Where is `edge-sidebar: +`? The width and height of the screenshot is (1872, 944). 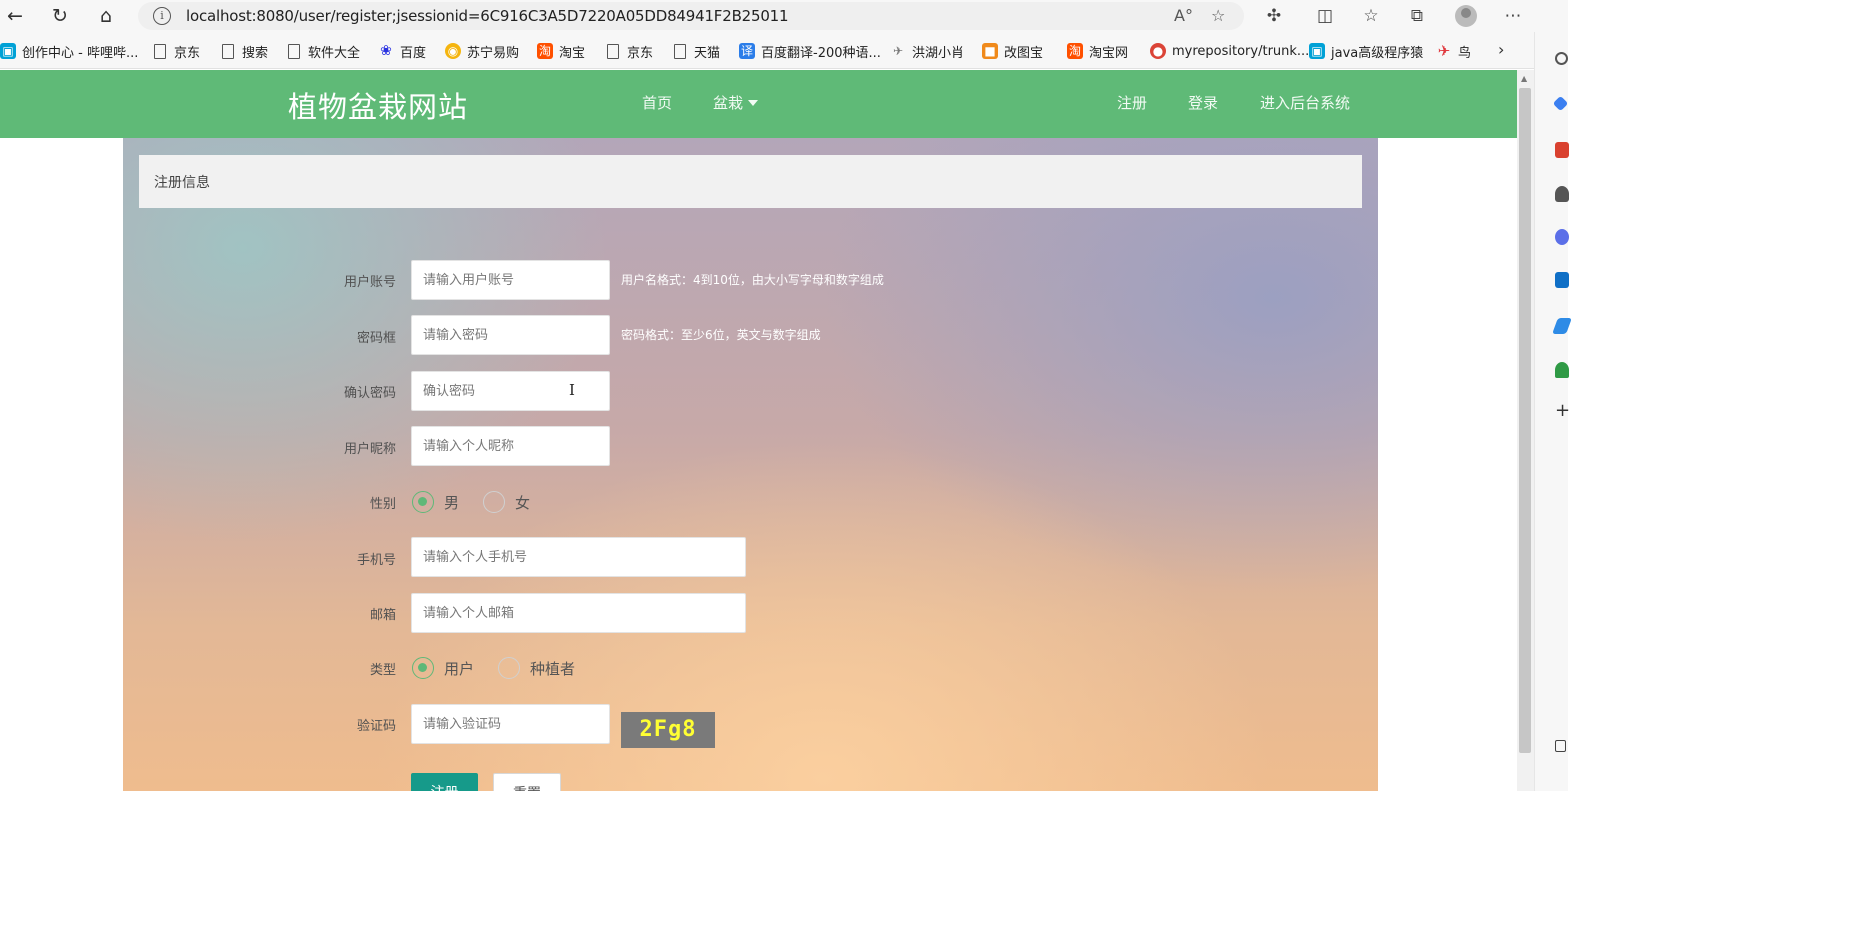
edge-sidebar: + is located at coordinates (1553, 411).